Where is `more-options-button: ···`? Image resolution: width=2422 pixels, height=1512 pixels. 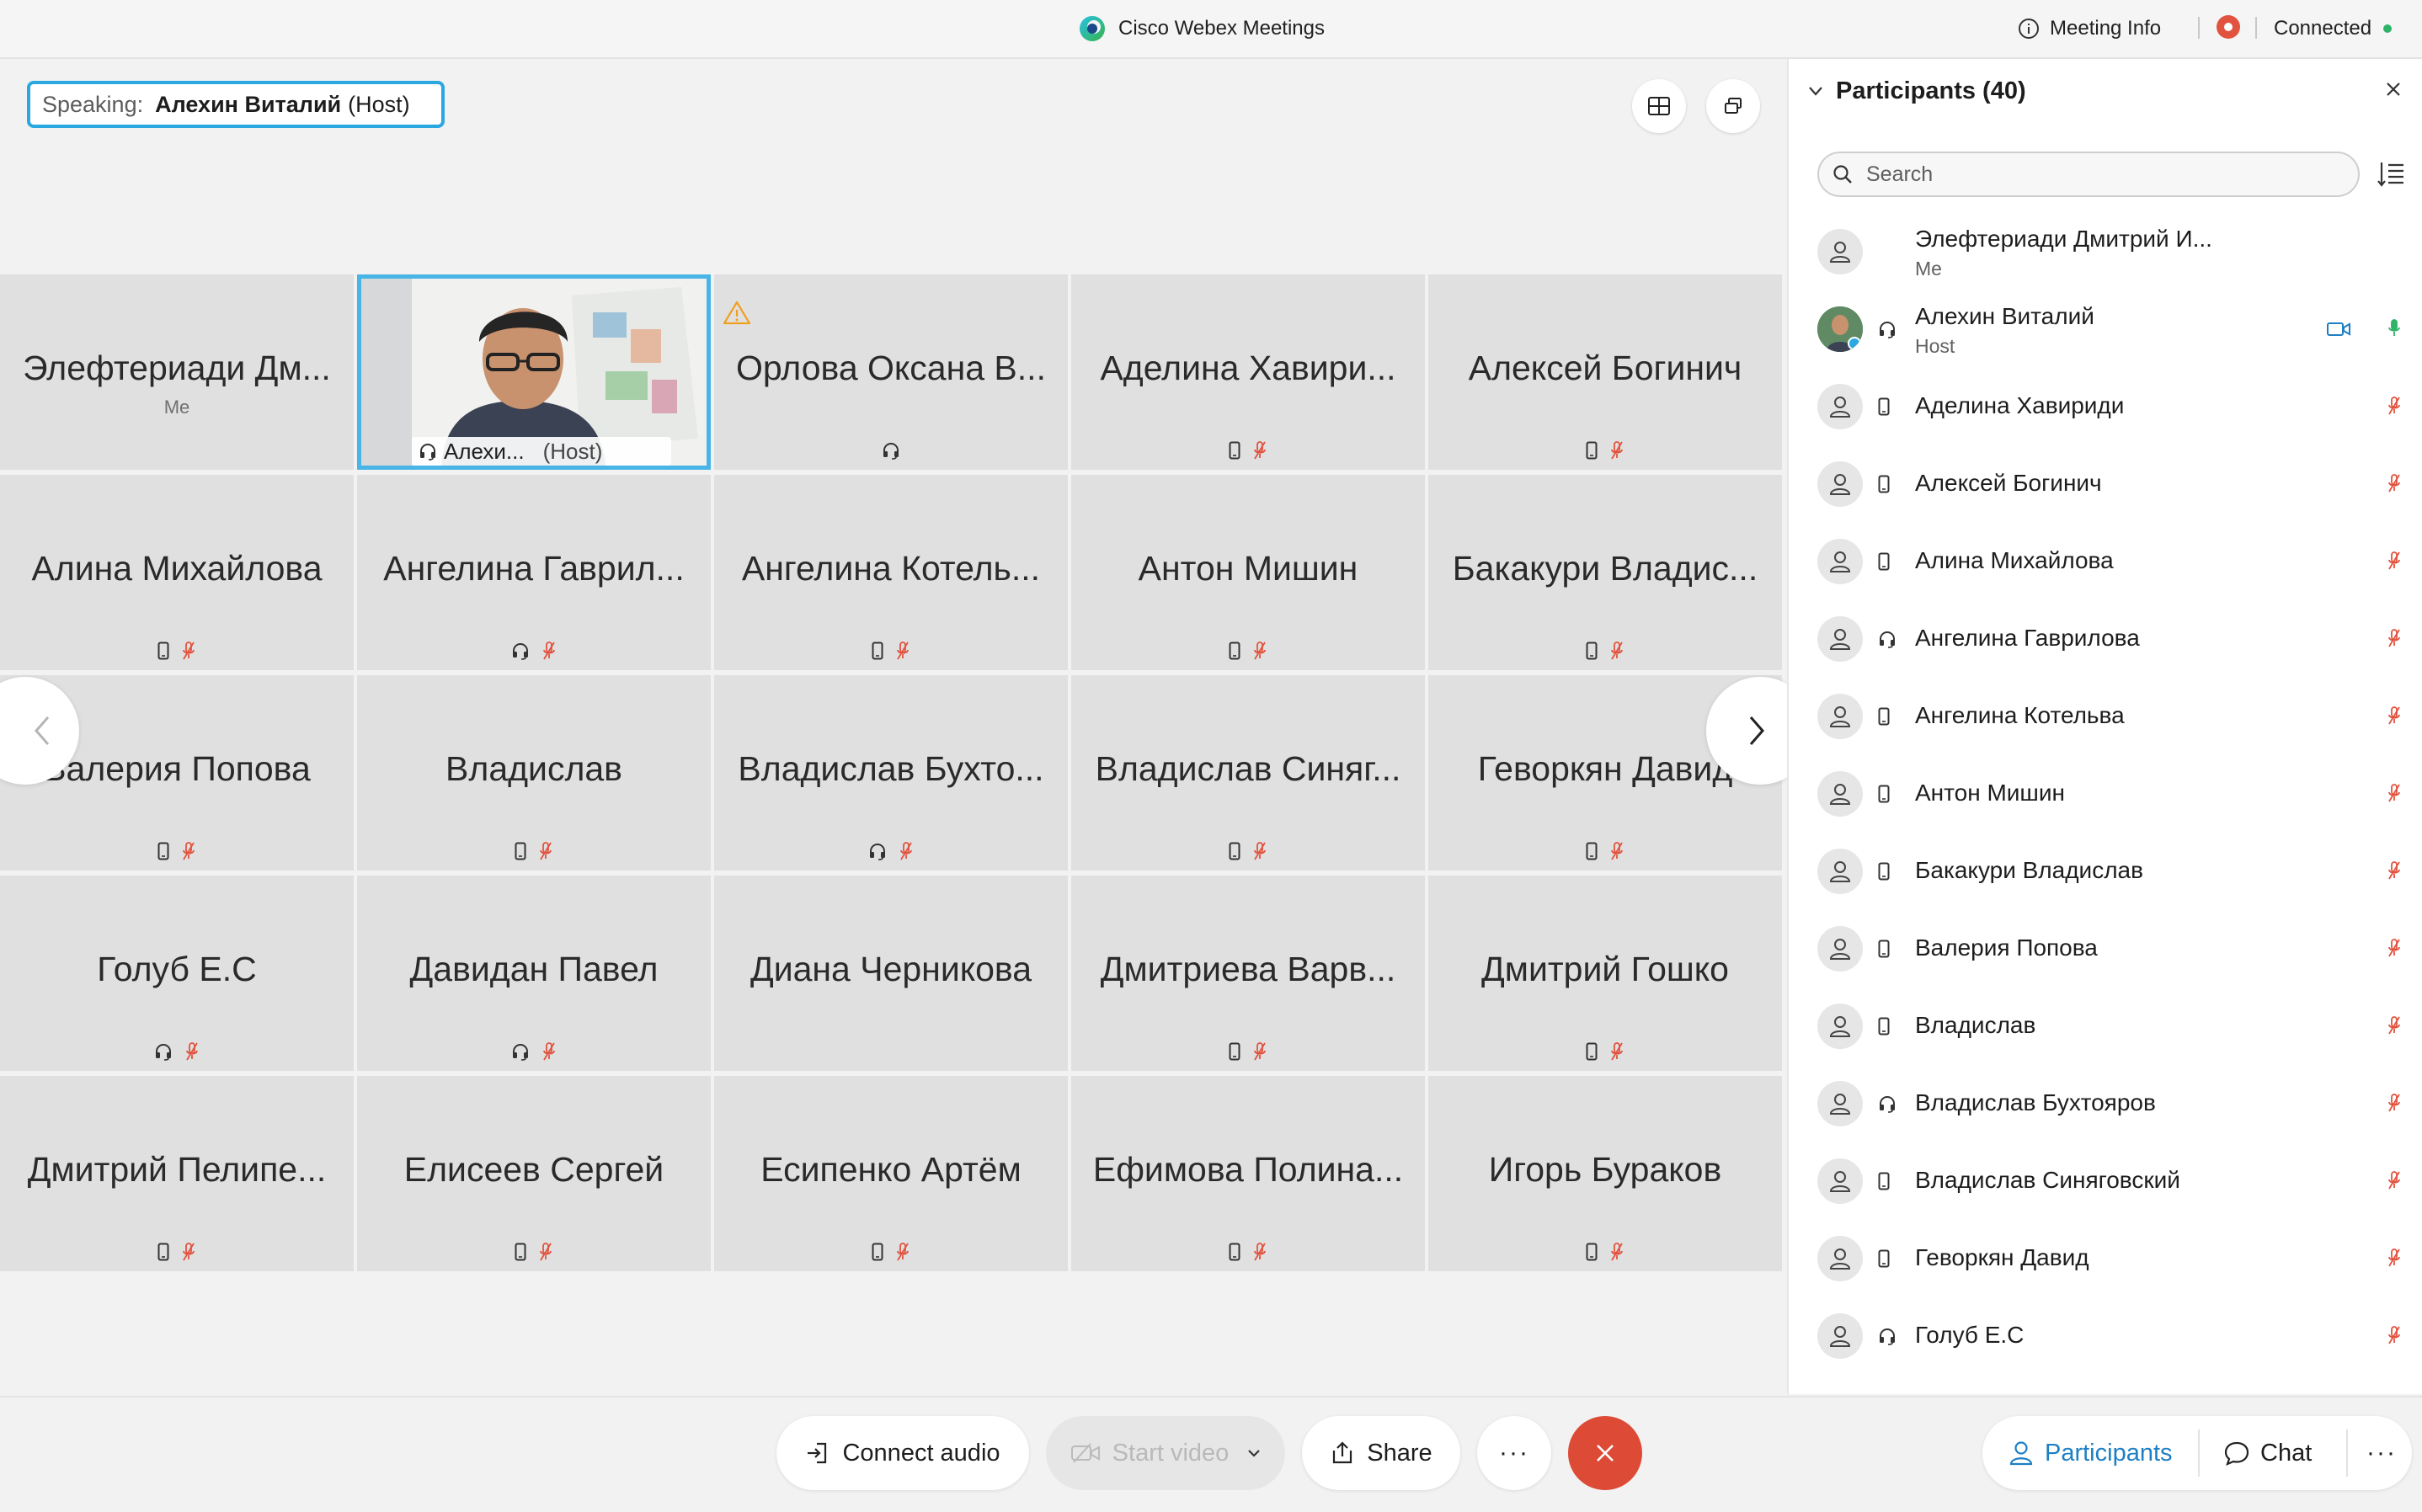
more-options-button: ··· is located at coordinates (1514, 1453).